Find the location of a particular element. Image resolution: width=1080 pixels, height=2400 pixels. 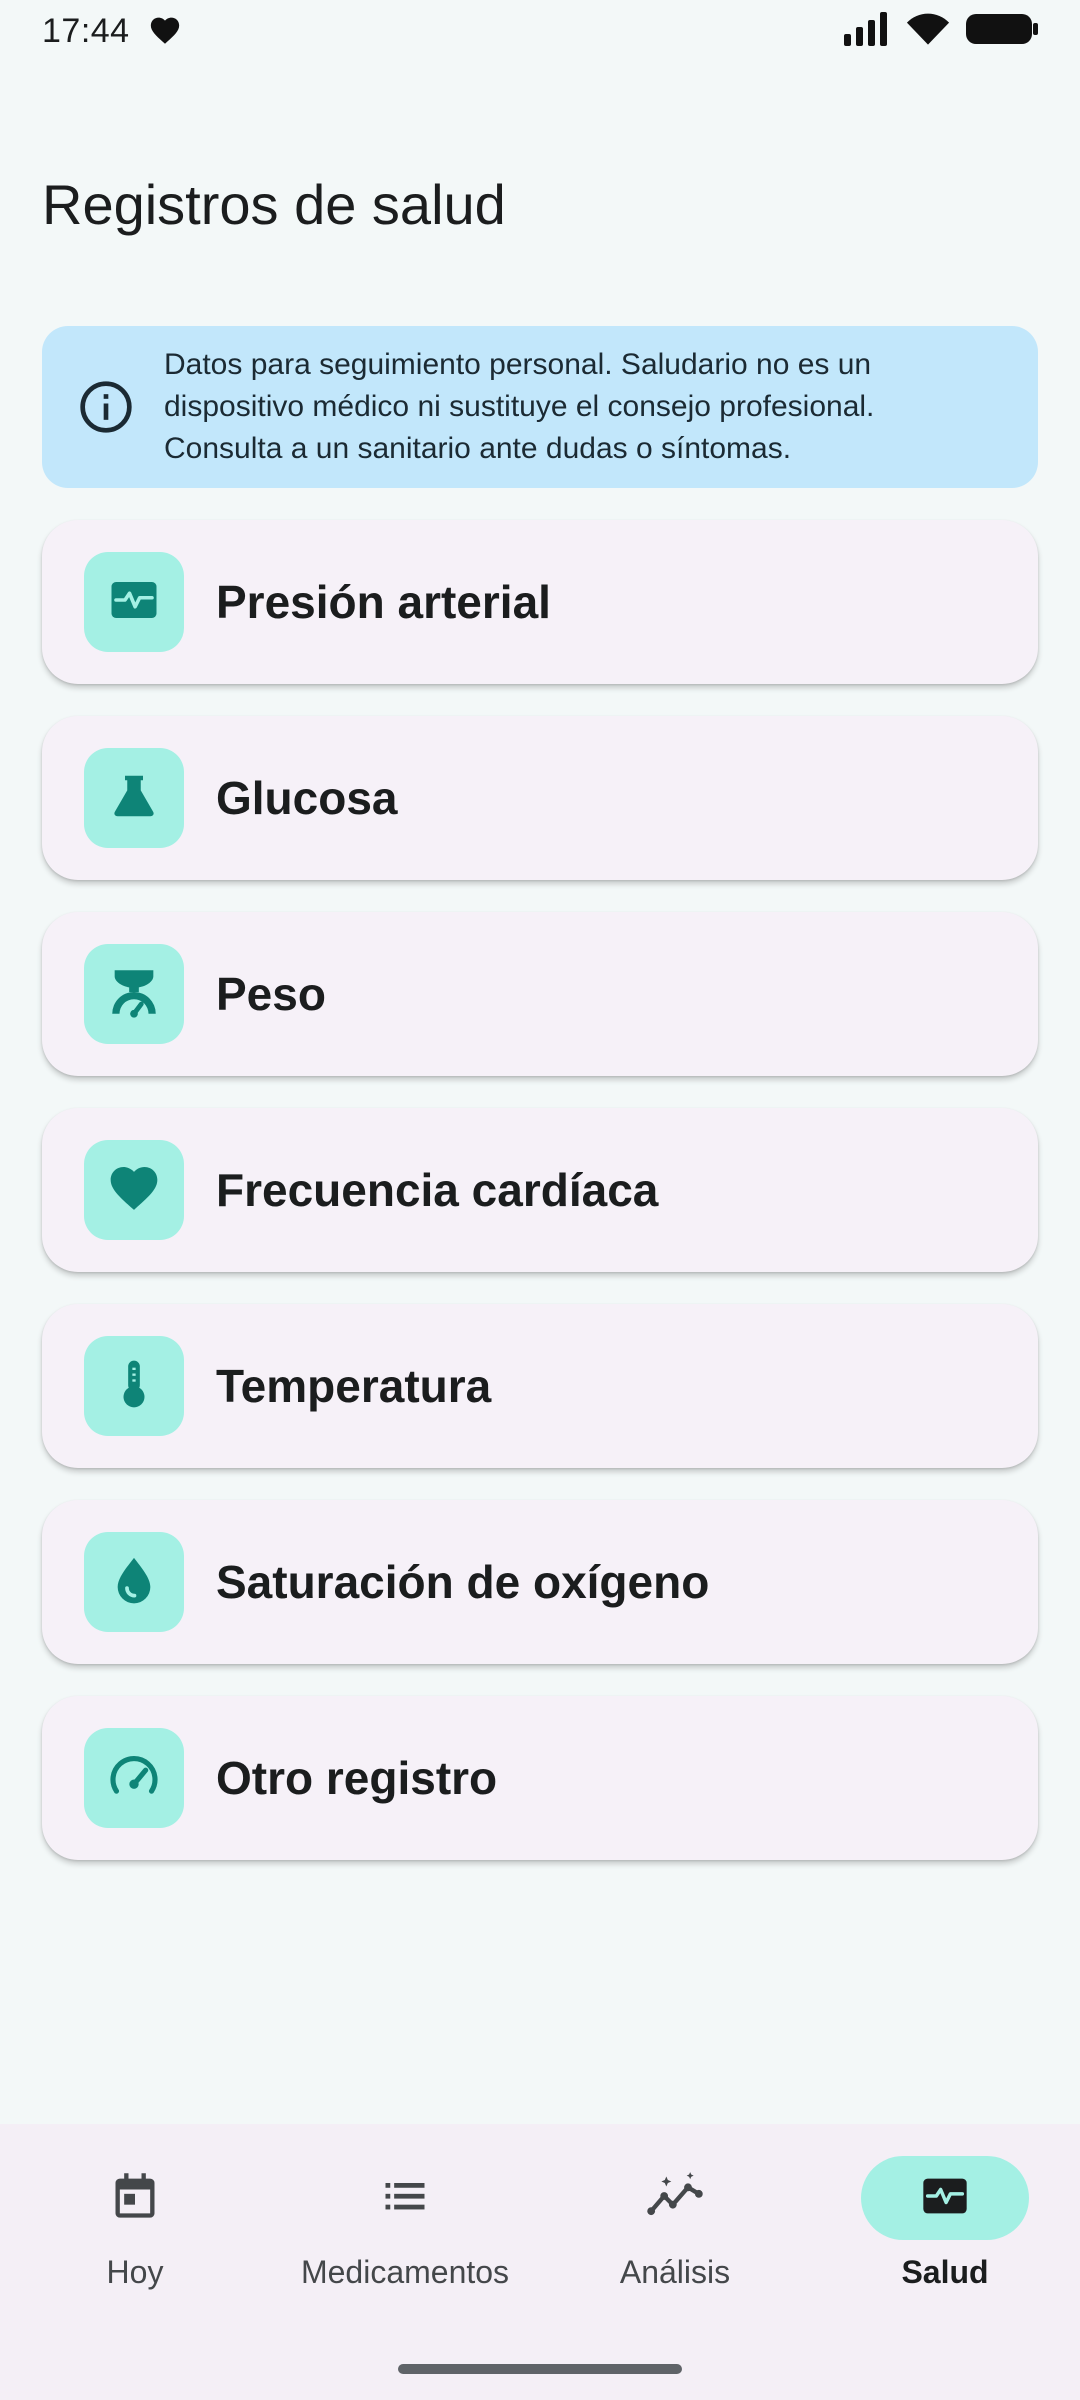

flask-icon is located at coordinates (134, 798).